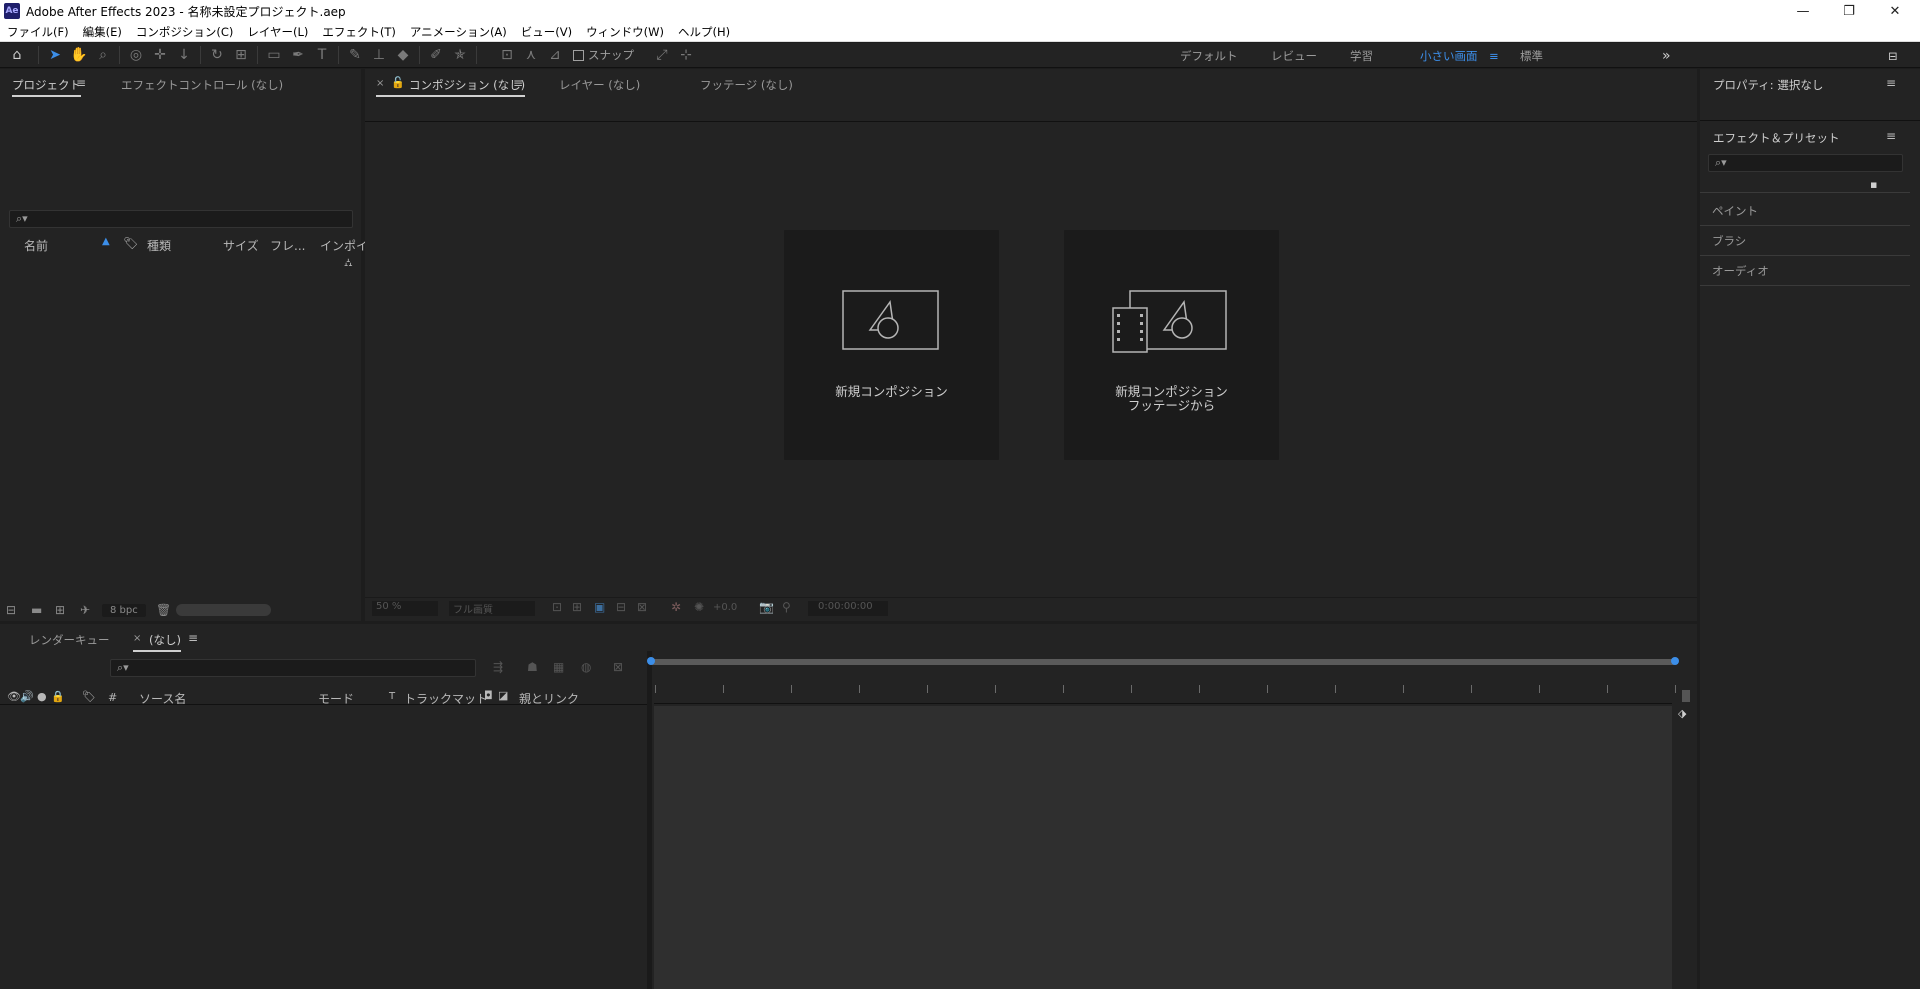  What do you see at coordinates (344, 245) in the screenshot?
I see `column-in-point: インポイ` at bounding box center [344, 245].